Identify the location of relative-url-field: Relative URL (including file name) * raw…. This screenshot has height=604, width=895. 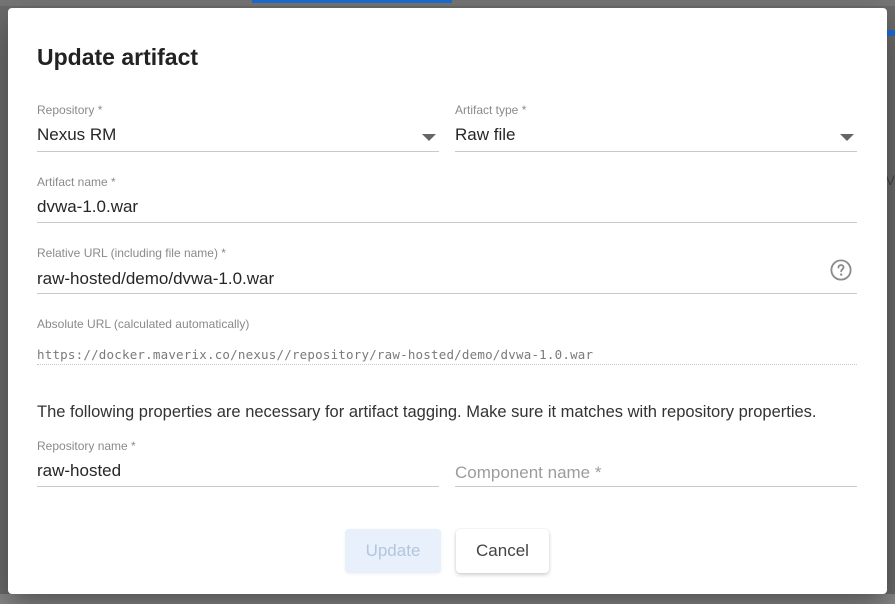
(447, 270).